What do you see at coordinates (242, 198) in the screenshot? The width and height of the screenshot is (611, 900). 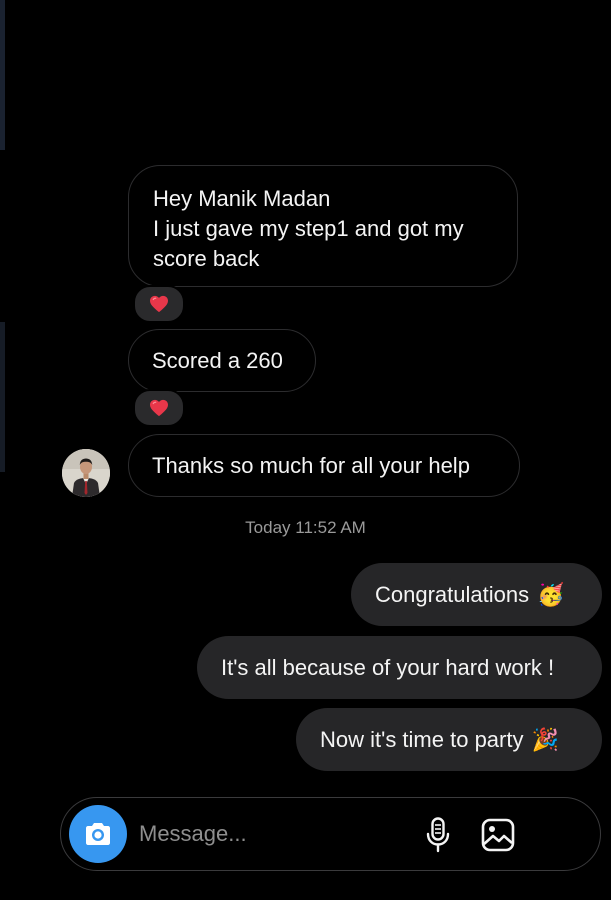 I see `message-line: Hey Manik Madan` at bounding box center [242, 198].